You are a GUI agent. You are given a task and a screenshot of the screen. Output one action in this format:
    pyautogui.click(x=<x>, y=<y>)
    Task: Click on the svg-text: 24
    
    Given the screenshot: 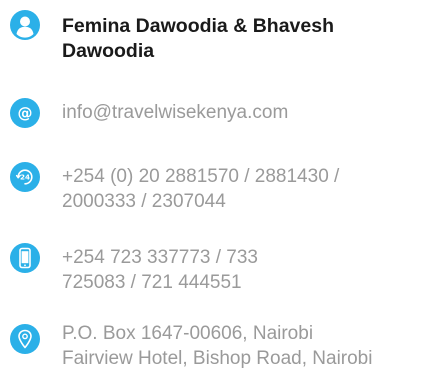 What is the action you would take?
    pyautogui.click(x=25, y=177)
    